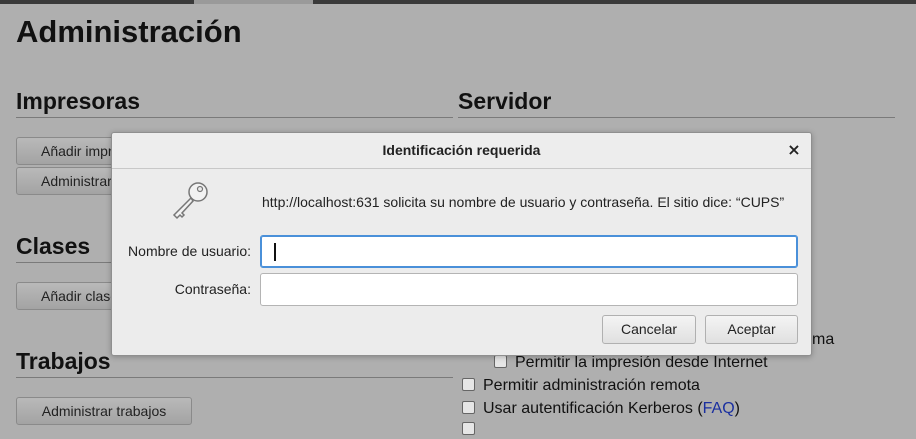 The image size is (916, 439). Describe the element at coordinates (737, 408) in the screenshot. I see `kerberos-auth-label-suffix: )` at that location.